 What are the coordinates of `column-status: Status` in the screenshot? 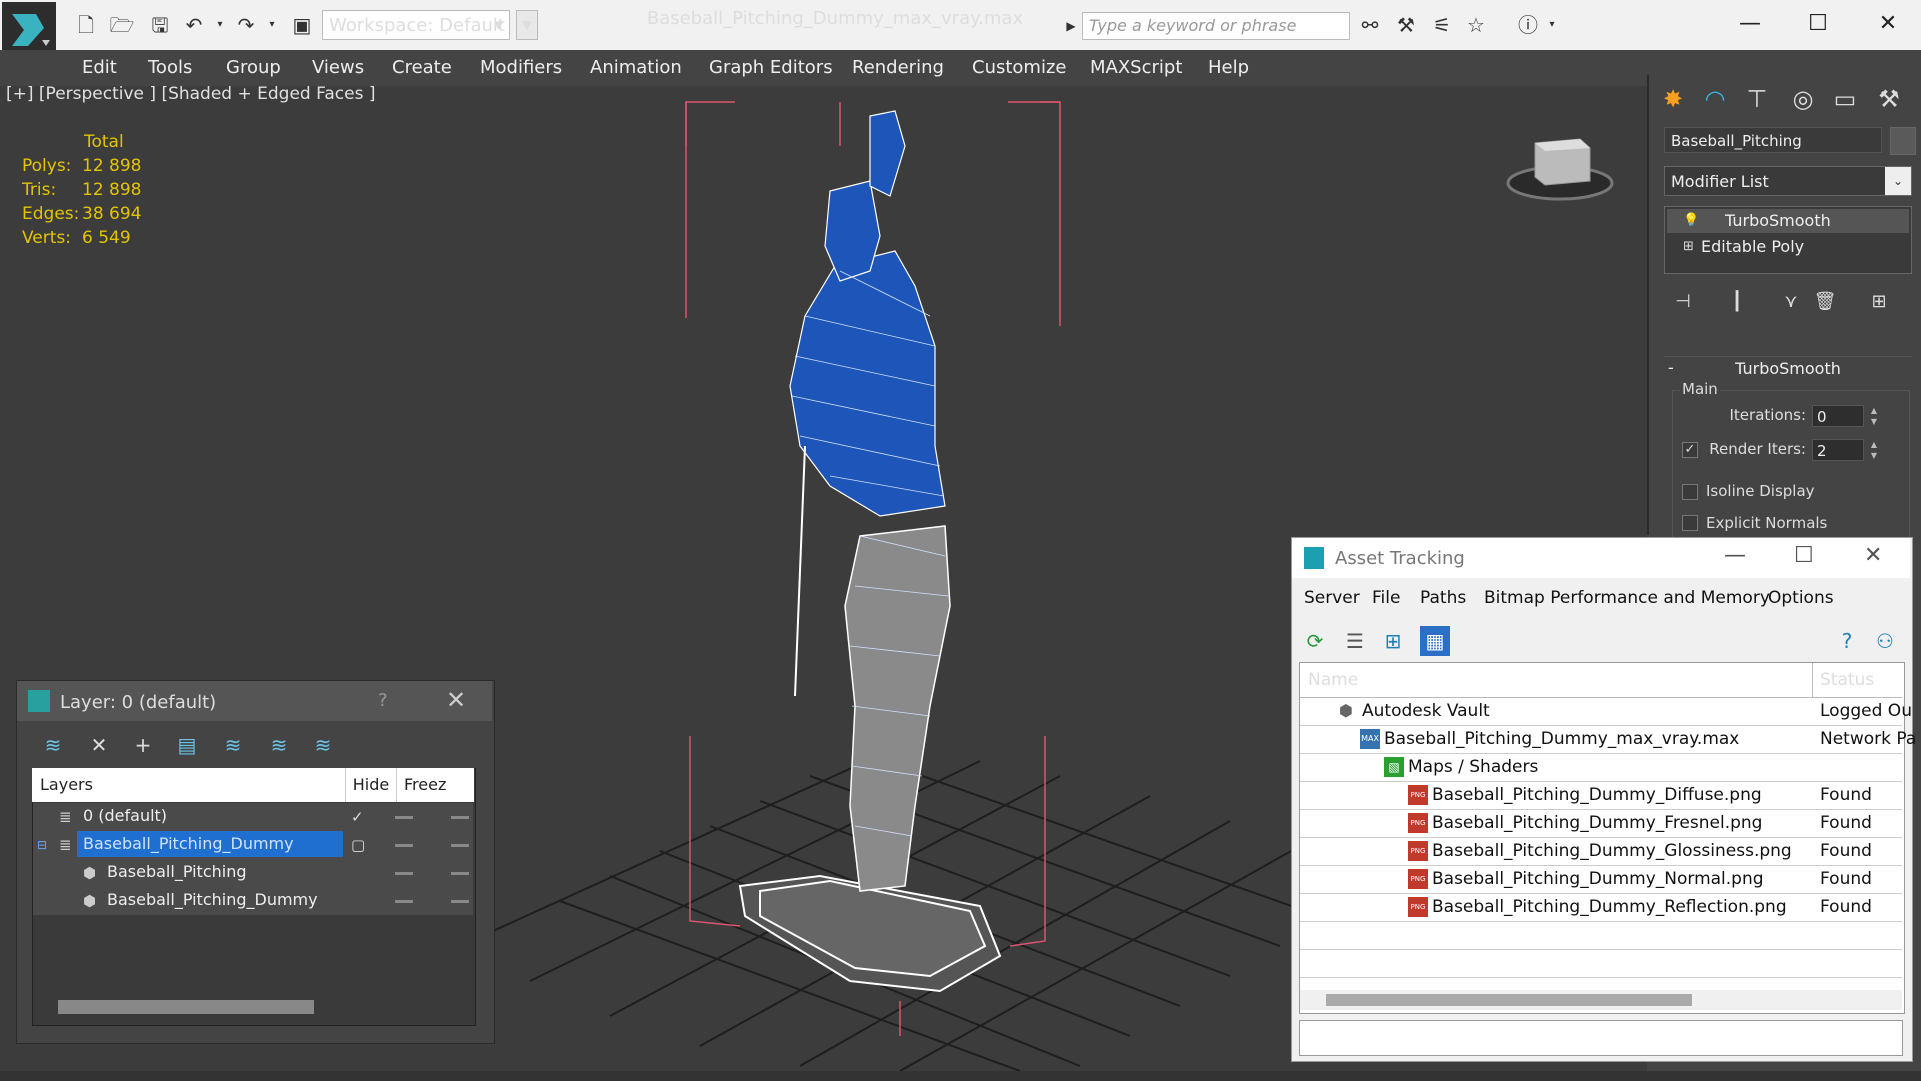 It's located at (1847, 680).